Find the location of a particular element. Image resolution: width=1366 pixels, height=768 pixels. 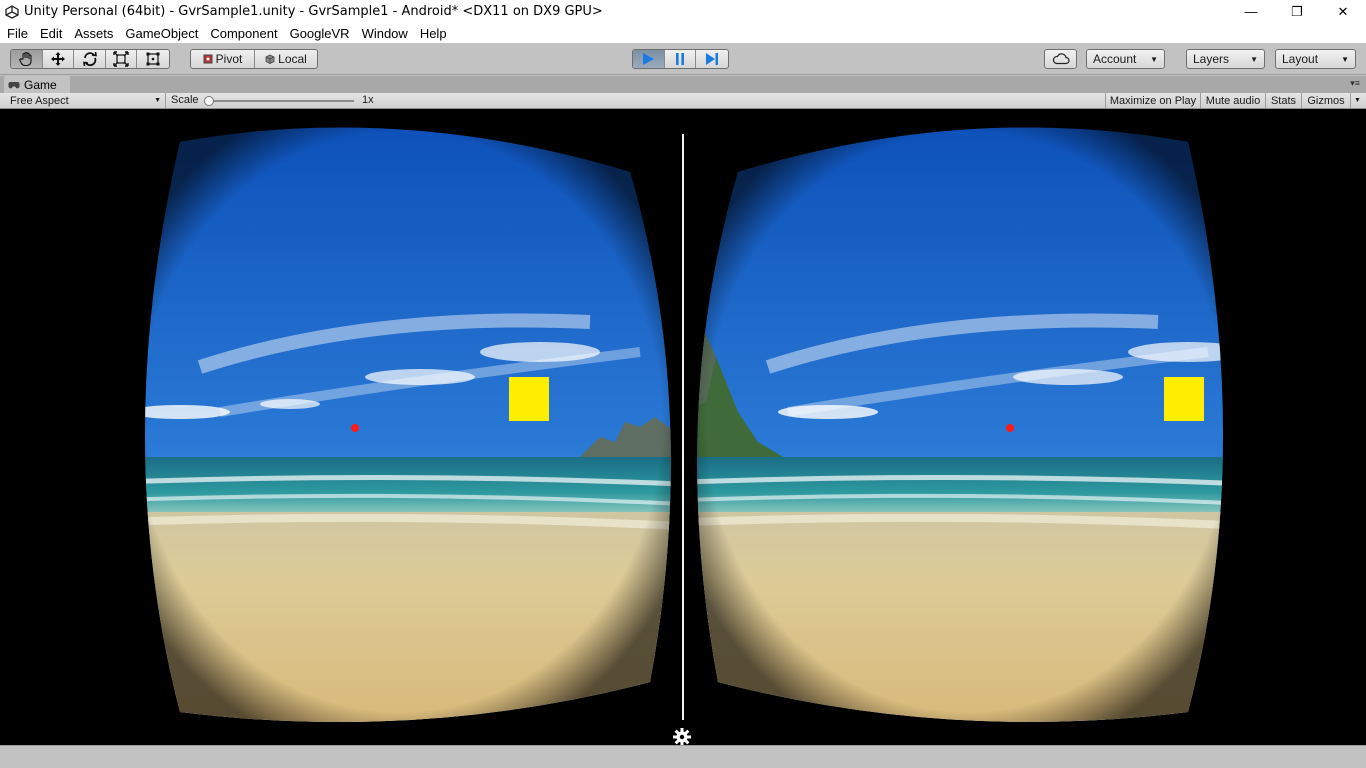

scale-tool-button is located at coordinates (122, 59).